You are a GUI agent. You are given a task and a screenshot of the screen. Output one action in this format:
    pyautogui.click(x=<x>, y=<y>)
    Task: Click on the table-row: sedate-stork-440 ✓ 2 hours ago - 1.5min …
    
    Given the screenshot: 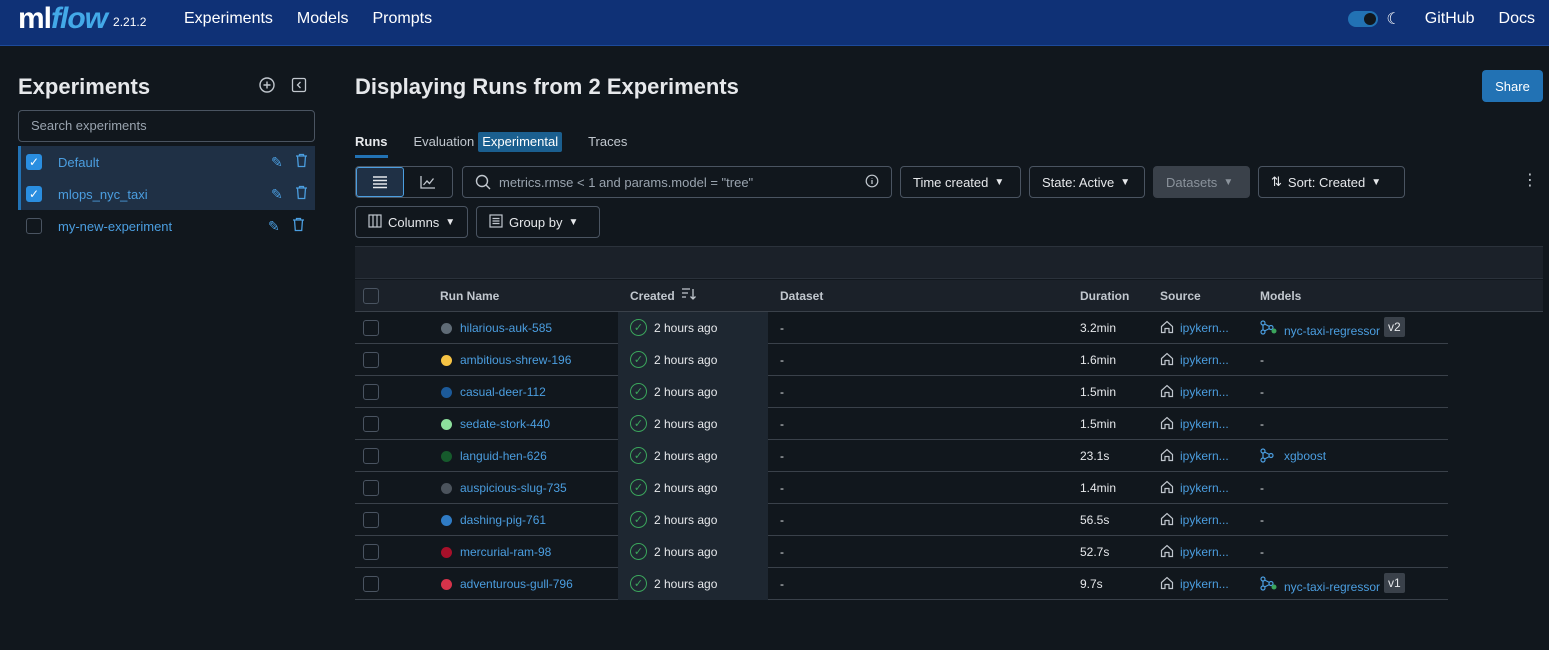 What is the action you would take?
    pyautogui.click(x=901, y=424)
    